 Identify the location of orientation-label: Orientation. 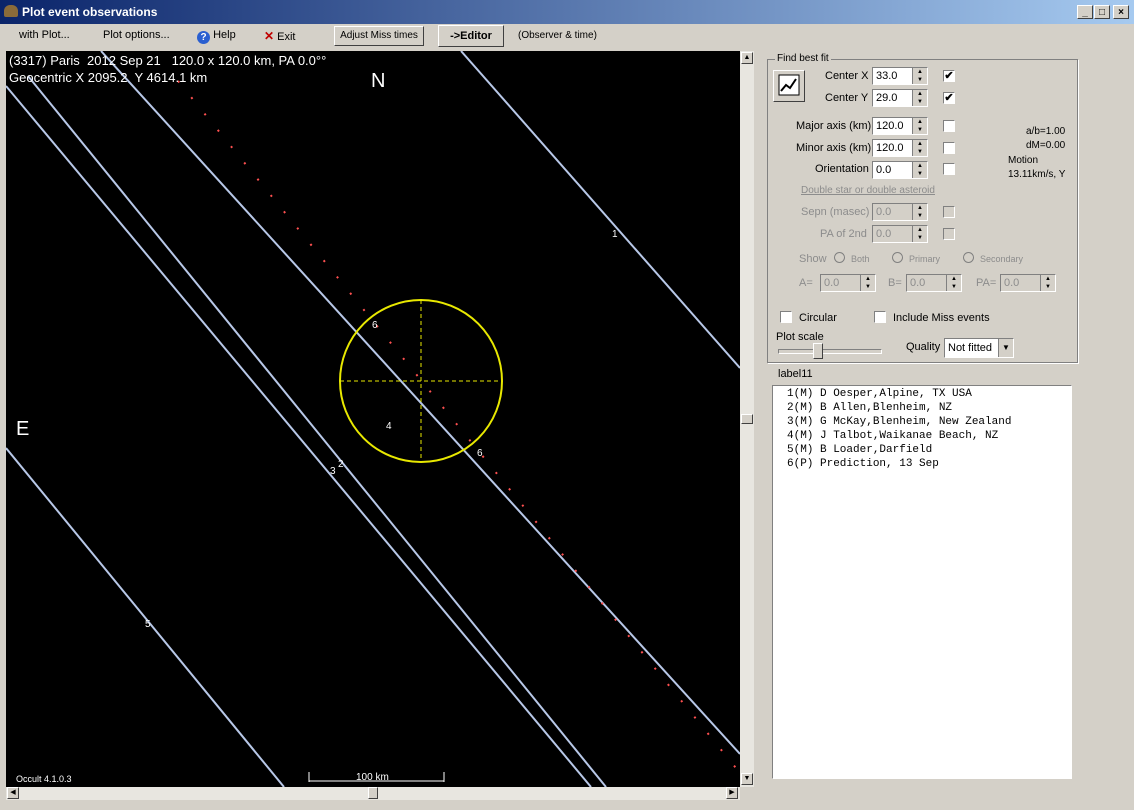
(842, 169).